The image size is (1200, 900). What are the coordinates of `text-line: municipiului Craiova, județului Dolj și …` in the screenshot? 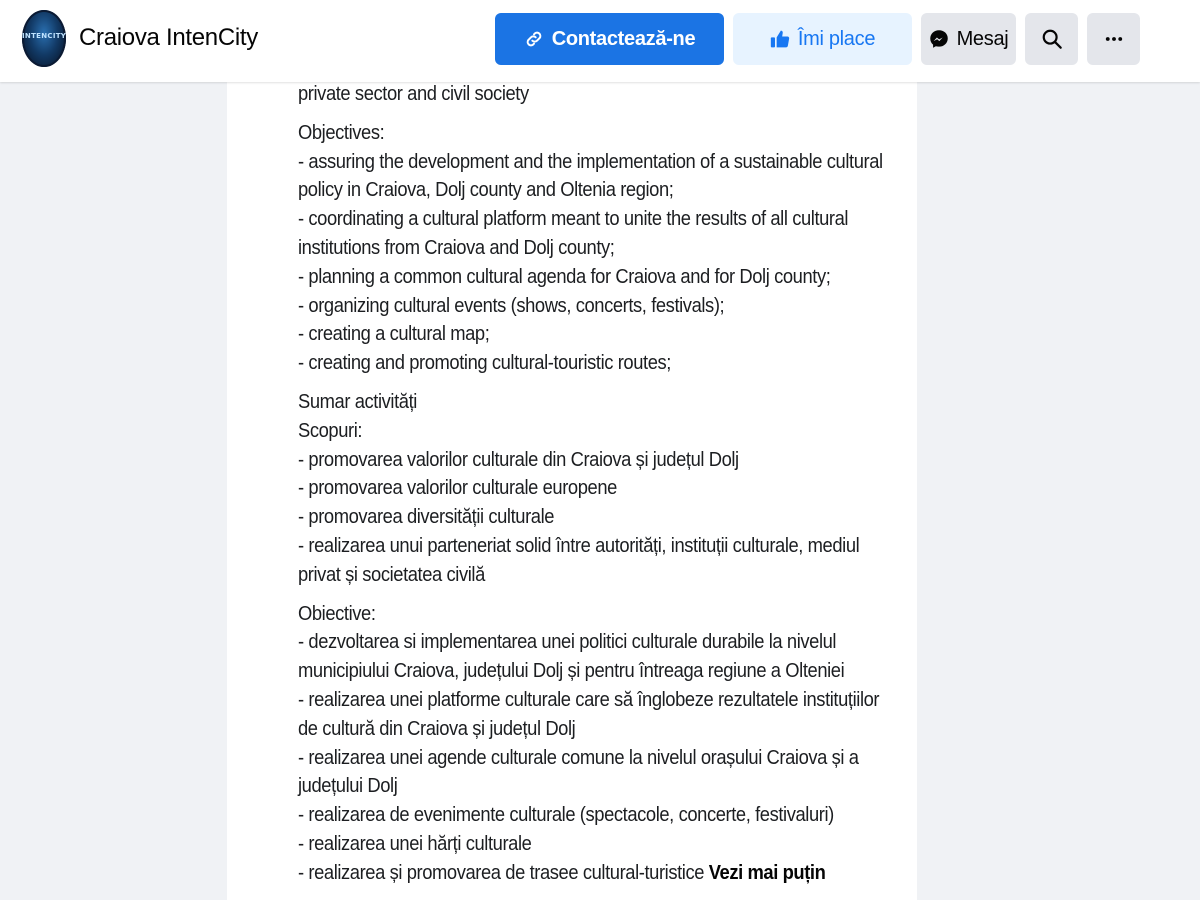 It's located at (571, 671).